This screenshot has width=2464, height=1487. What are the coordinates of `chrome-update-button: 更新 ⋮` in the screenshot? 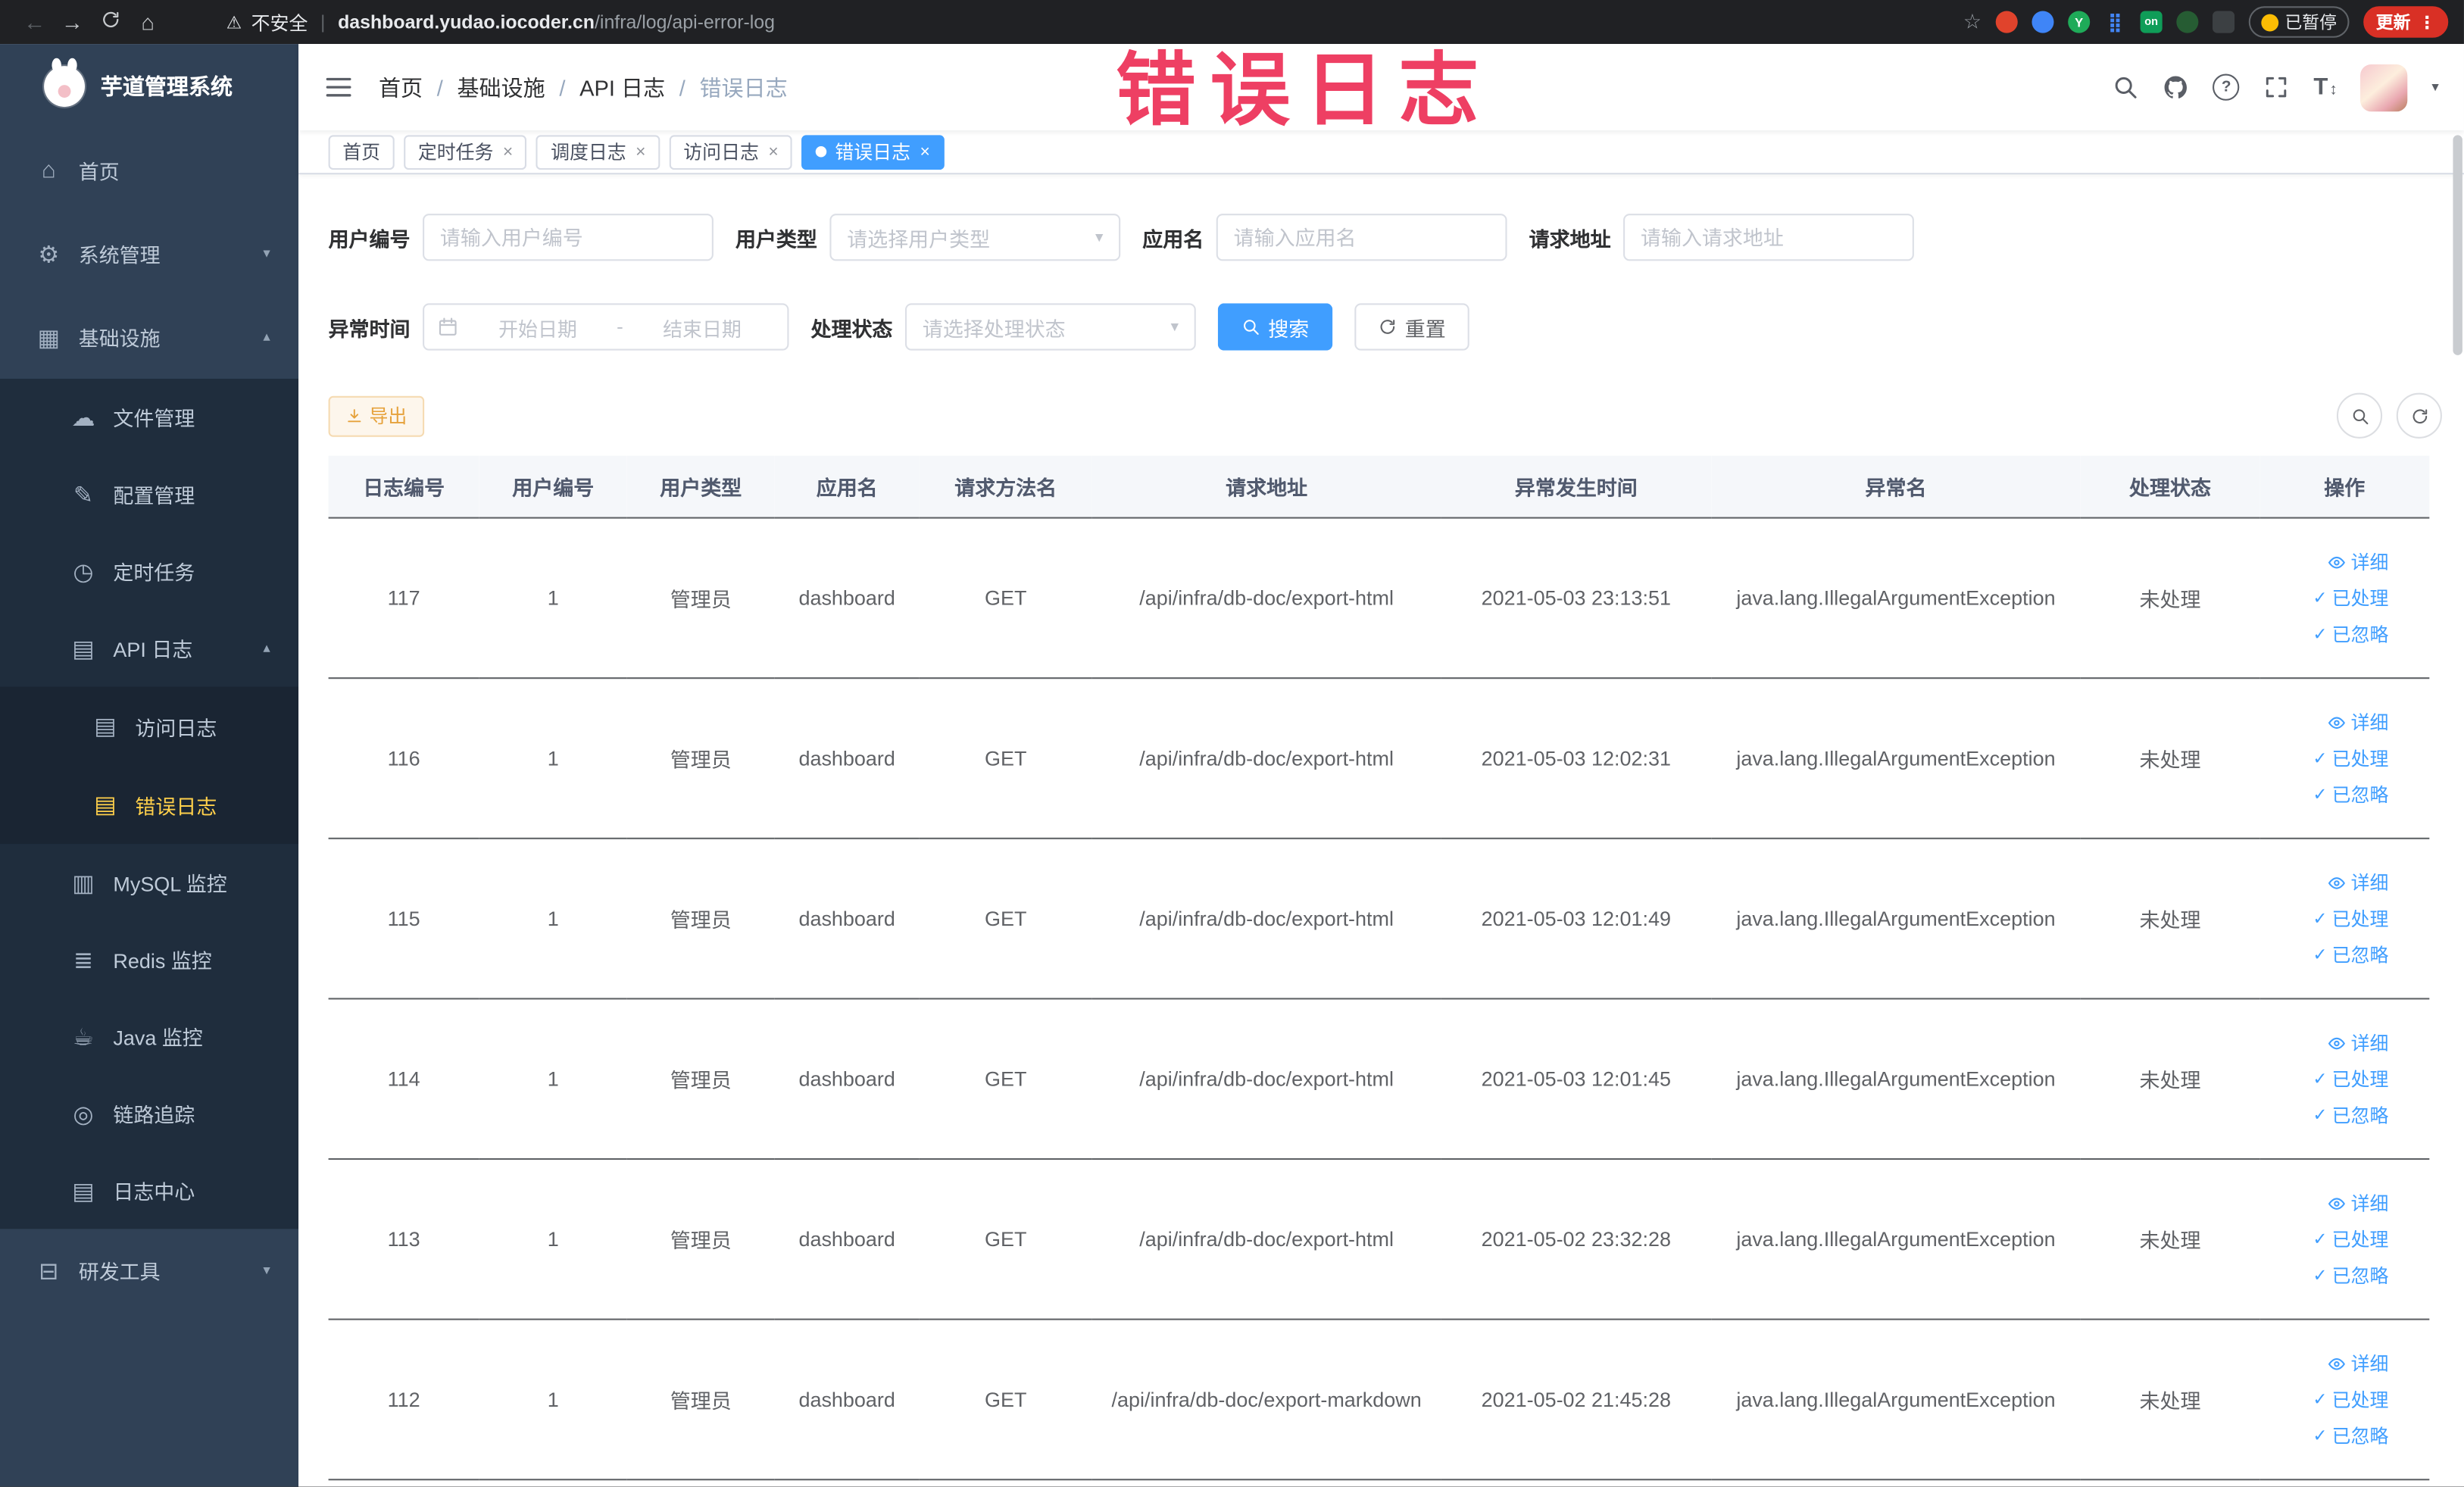 It's located at (2406, 22).